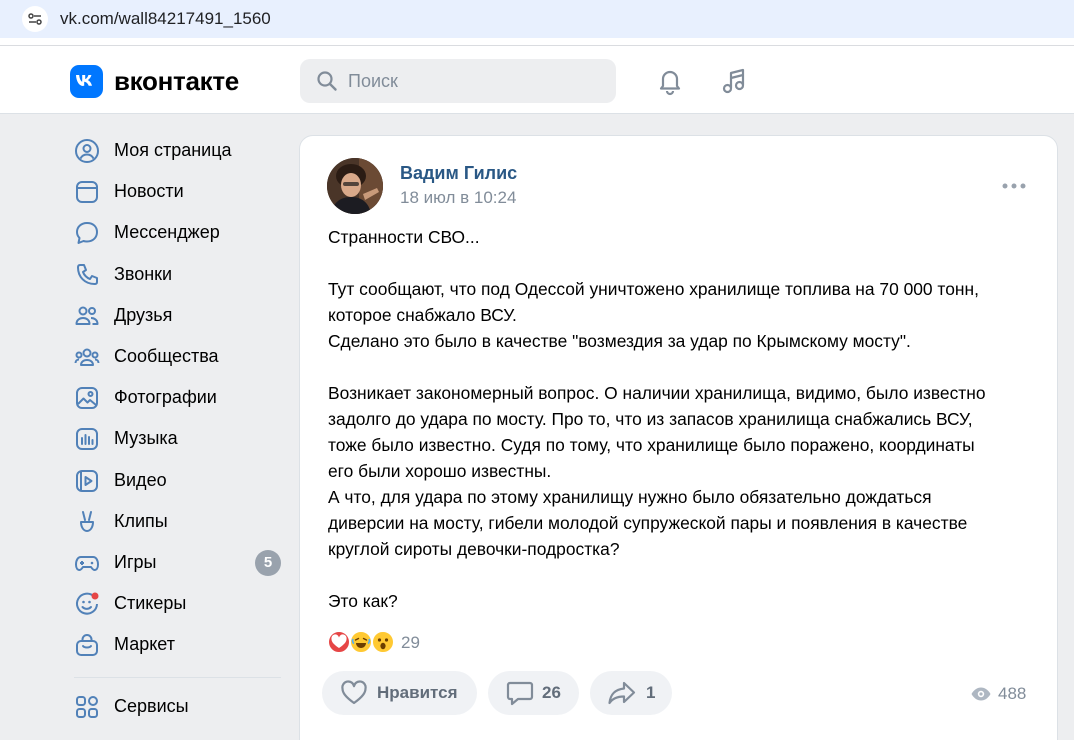  I want to click on market-icon, so click(87, 645).